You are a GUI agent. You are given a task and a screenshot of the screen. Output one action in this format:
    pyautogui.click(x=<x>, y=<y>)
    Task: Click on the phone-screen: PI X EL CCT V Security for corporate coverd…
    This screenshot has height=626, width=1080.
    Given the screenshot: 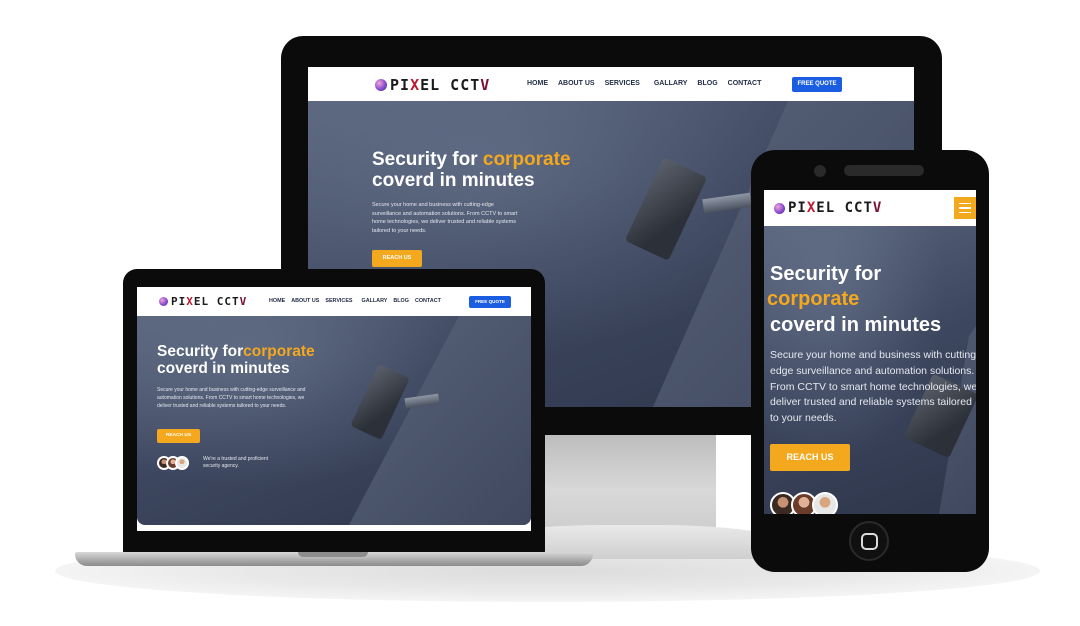 What is the action you would take?
    pyautogui.click(x=870, y=352)
    